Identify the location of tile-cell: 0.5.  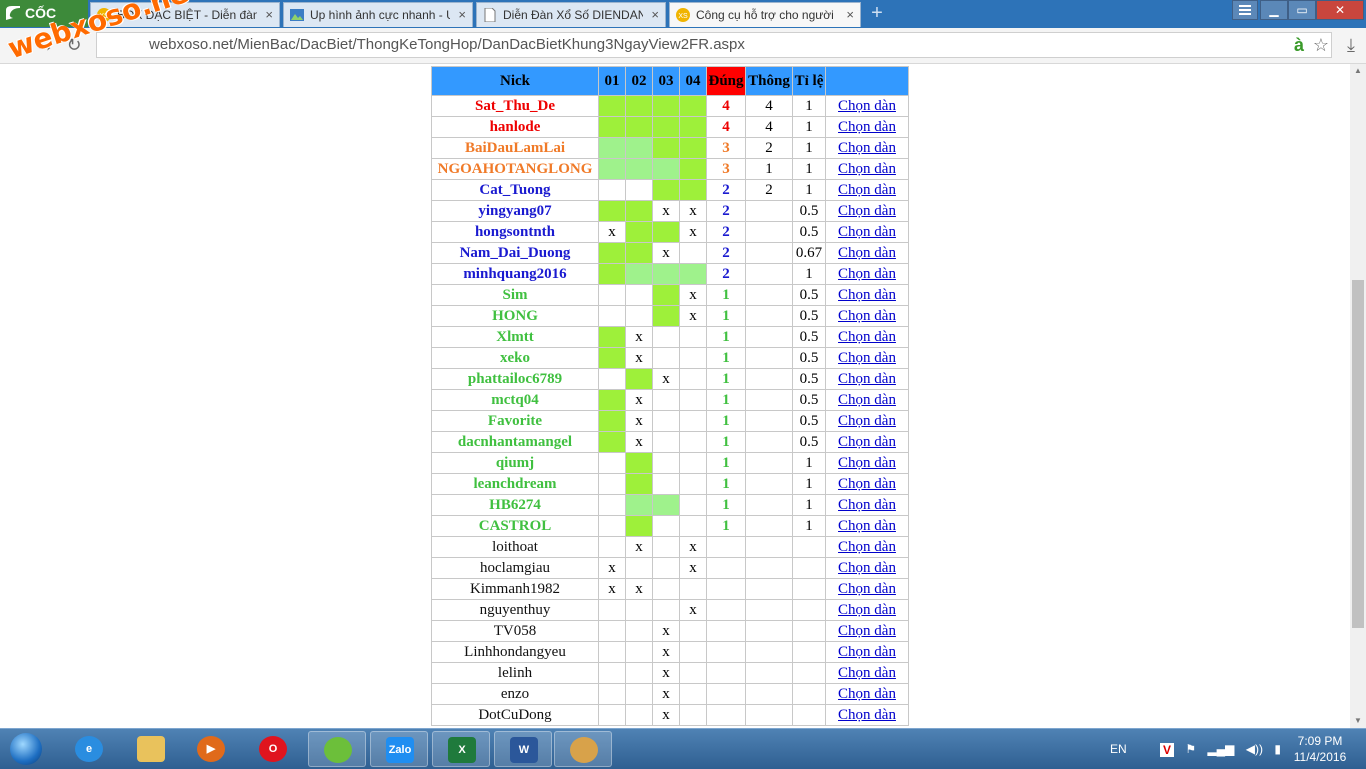
(809, 358).